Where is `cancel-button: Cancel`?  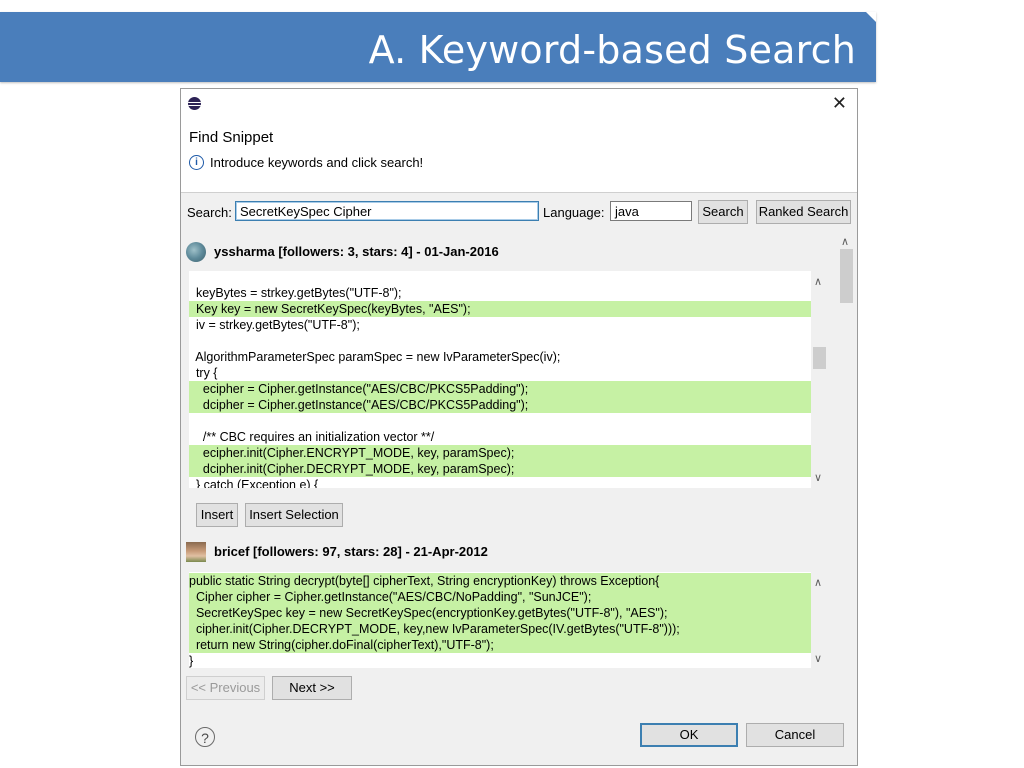
cancel-button: Cancel is located at coordinates (795, 735).